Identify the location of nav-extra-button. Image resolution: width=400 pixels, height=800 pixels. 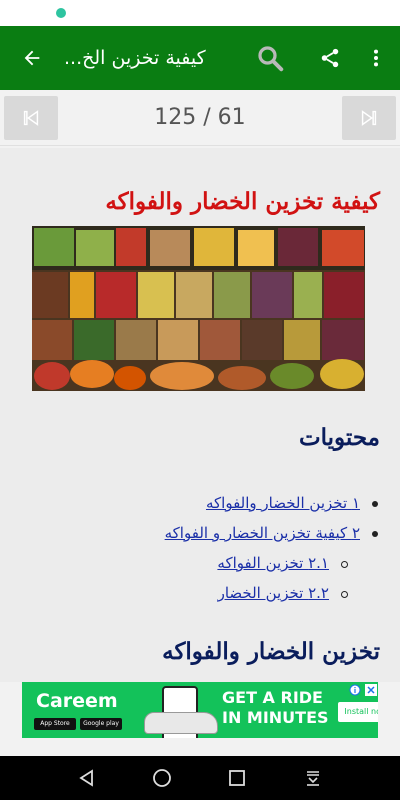
(313, 778).